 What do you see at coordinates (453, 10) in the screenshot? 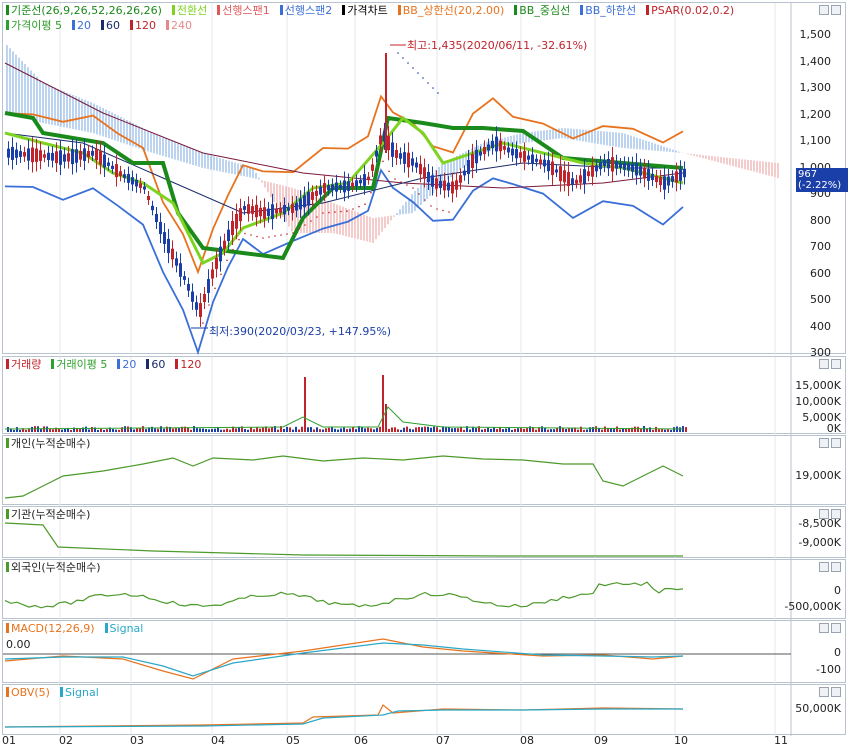
I see `legend-item: BB_상한선(20,2.00)` at bounding box center [453, 10].